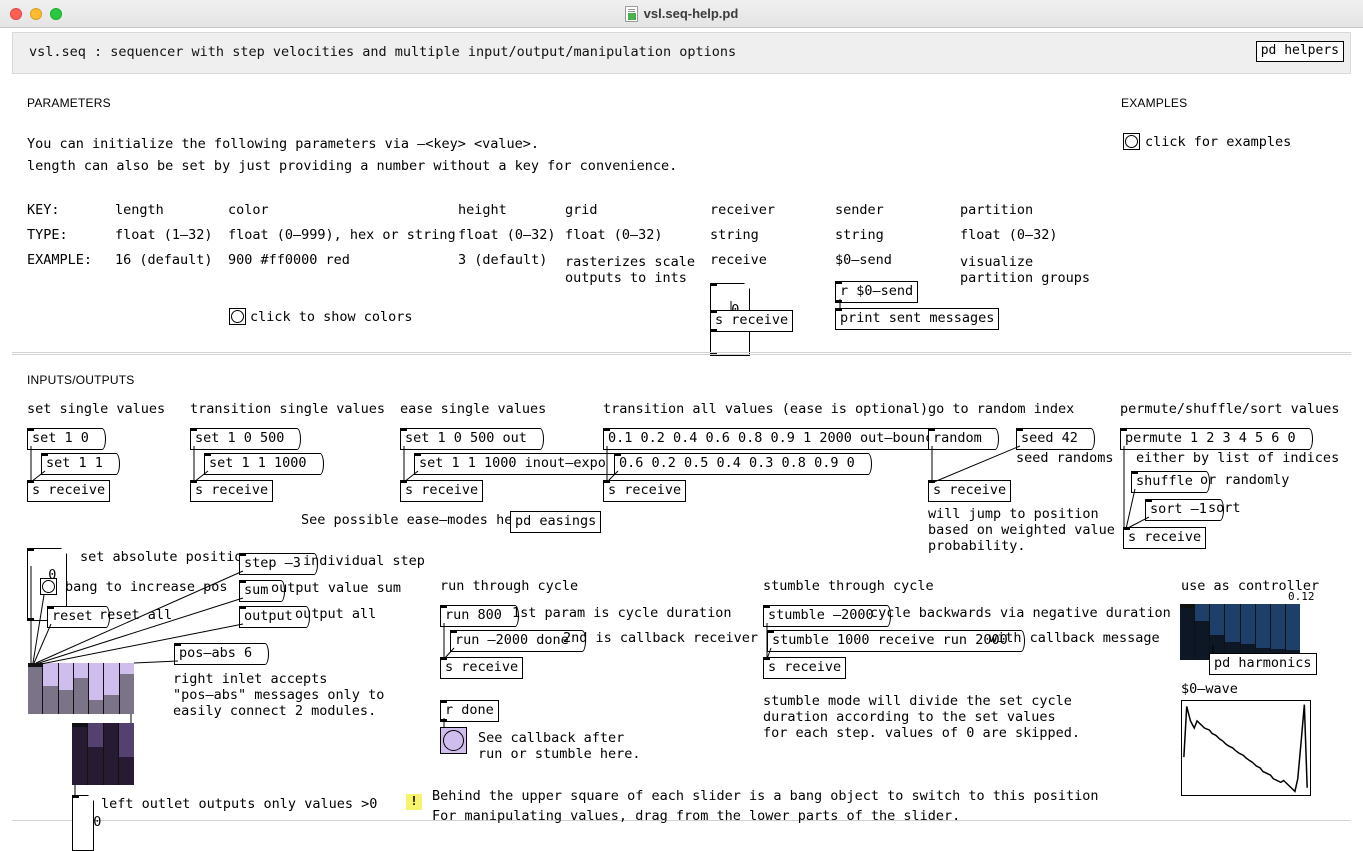 This screenshot has width=1363, height=851. I want to click on msg-output: output, so click(274, 617).